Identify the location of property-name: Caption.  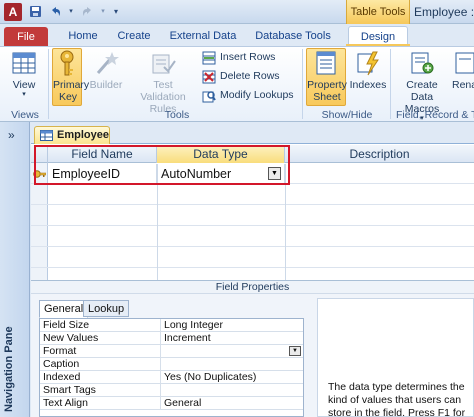
(61, 364).